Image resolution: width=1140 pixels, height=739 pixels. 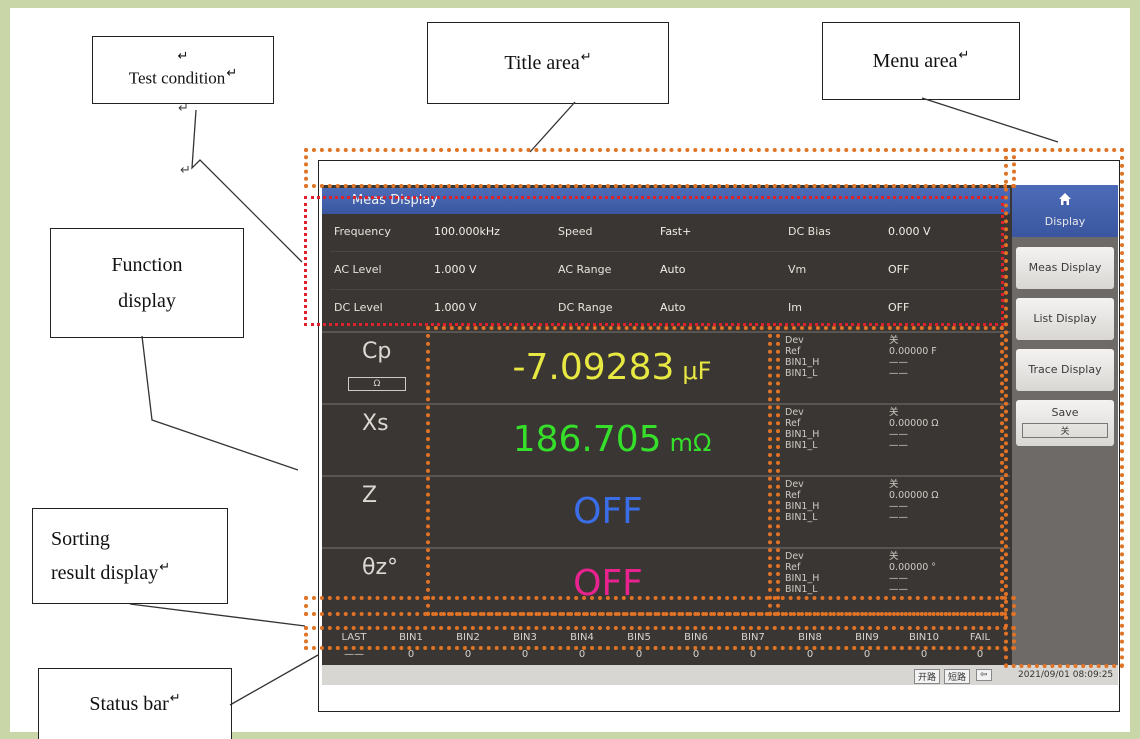 What do you see at coordinates (129, 704) in the screenshot?
I see `callout-text: Status bar` at bounding box center [129, 704].